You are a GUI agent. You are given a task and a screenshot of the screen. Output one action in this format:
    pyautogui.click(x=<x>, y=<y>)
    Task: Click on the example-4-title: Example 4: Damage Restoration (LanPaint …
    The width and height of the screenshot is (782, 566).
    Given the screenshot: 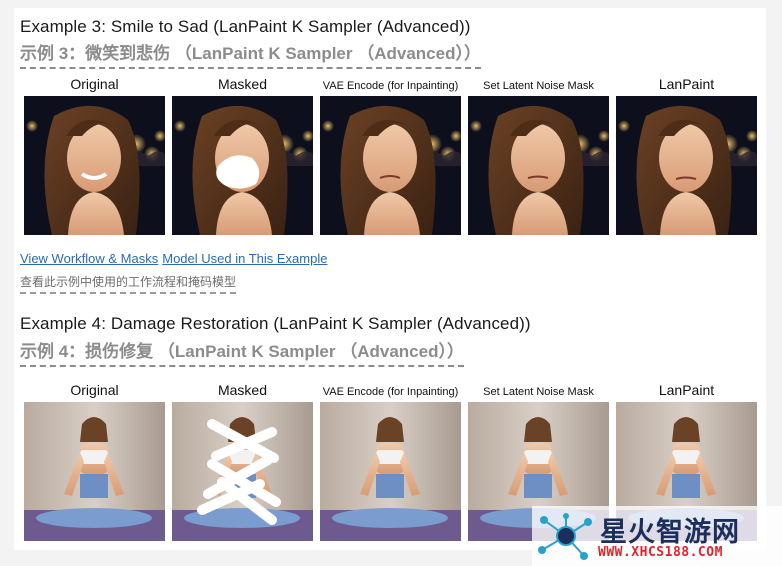 What is the action you would take?
    pyautogui.click(x=275, y=323)
    